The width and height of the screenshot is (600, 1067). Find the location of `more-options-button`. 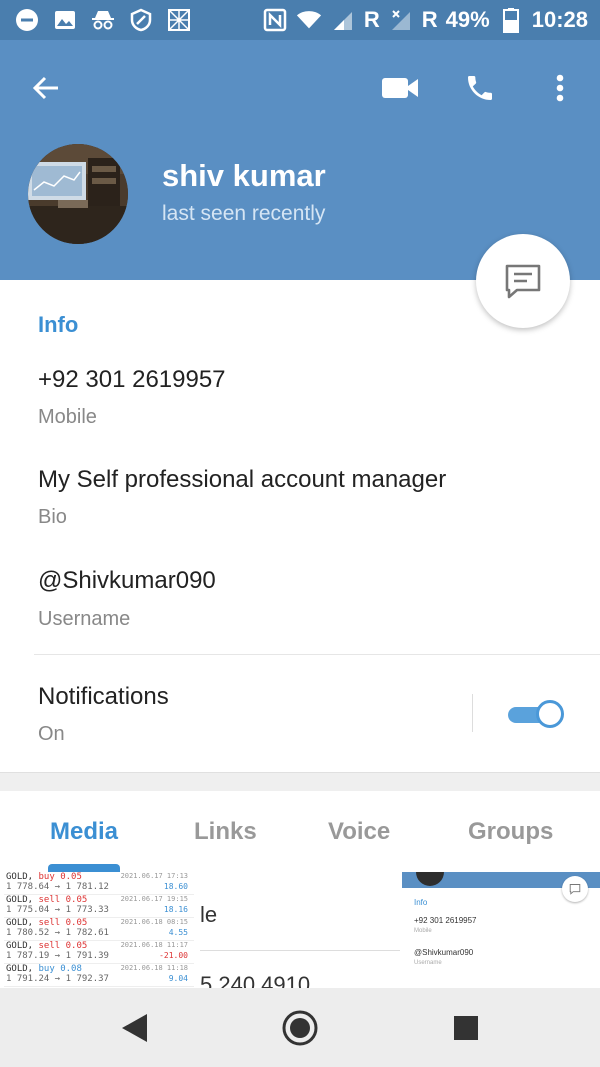

more-options-button is located at coordinates (560, 88).